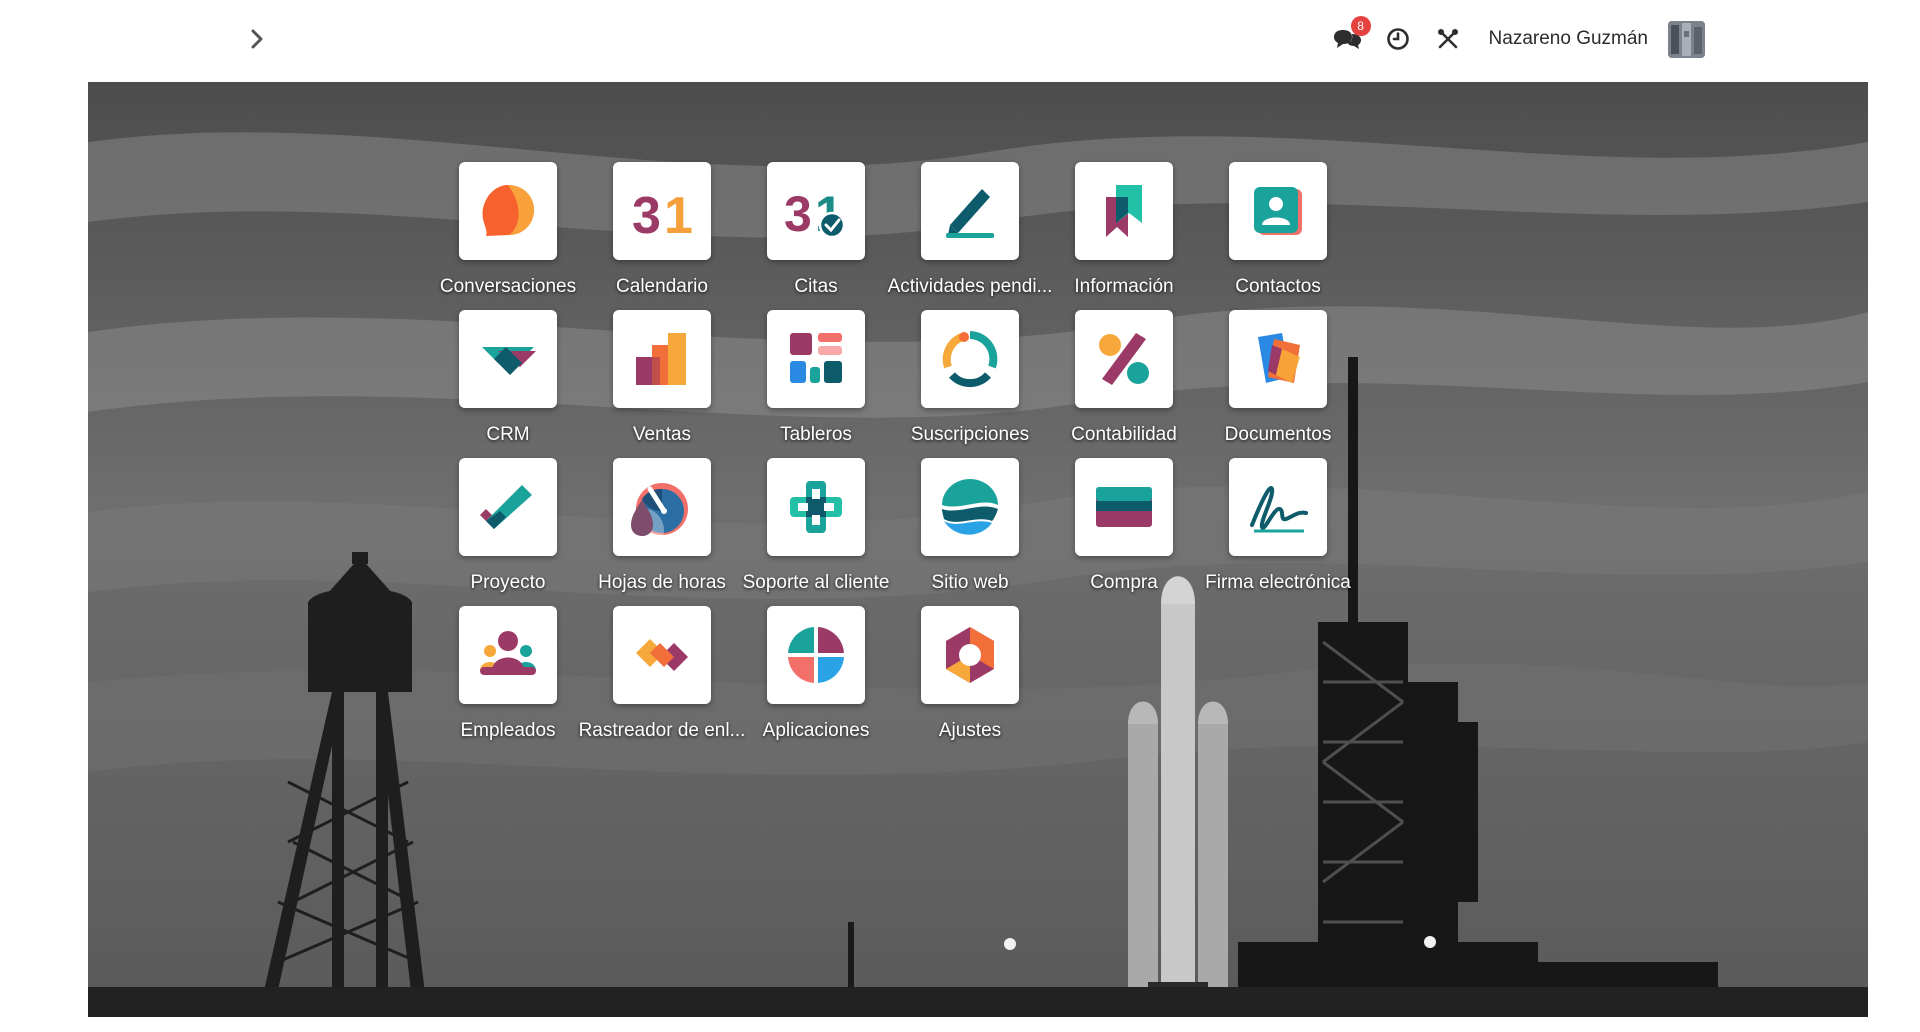 The image size is (1920, 1032). I want to click on svg-text: 1, so click(678, 215).